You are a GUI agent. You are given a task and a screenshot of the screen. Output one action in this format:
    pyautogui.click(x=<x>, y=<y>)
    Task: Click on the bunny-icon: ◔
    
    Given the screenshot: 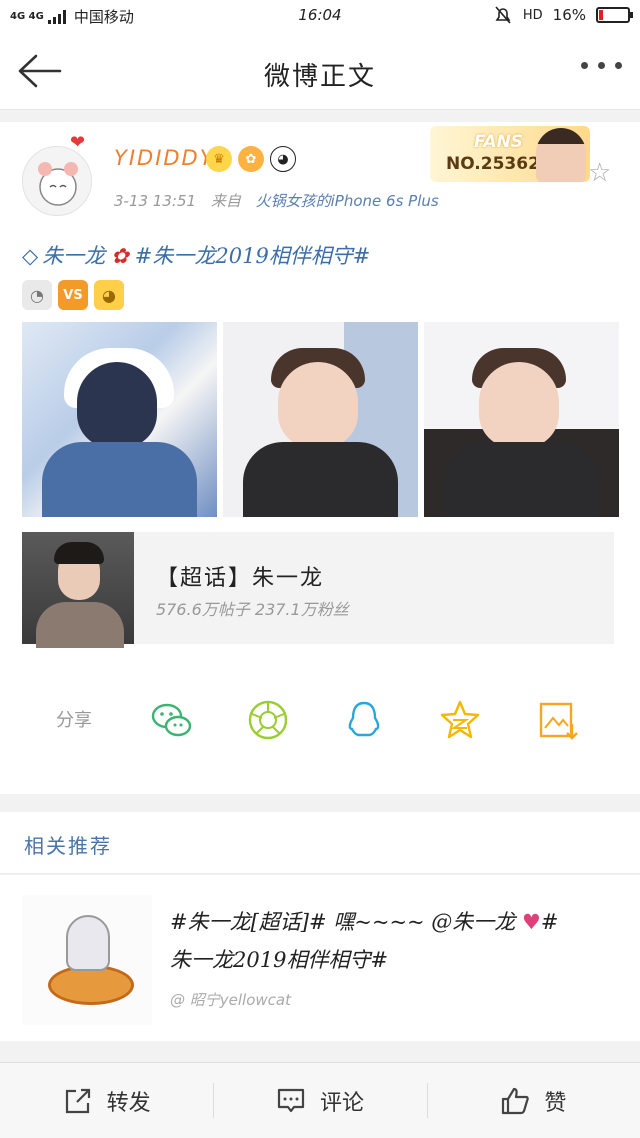 What is the action you would take?
    pyautogui.click(x=37, y=295)
    